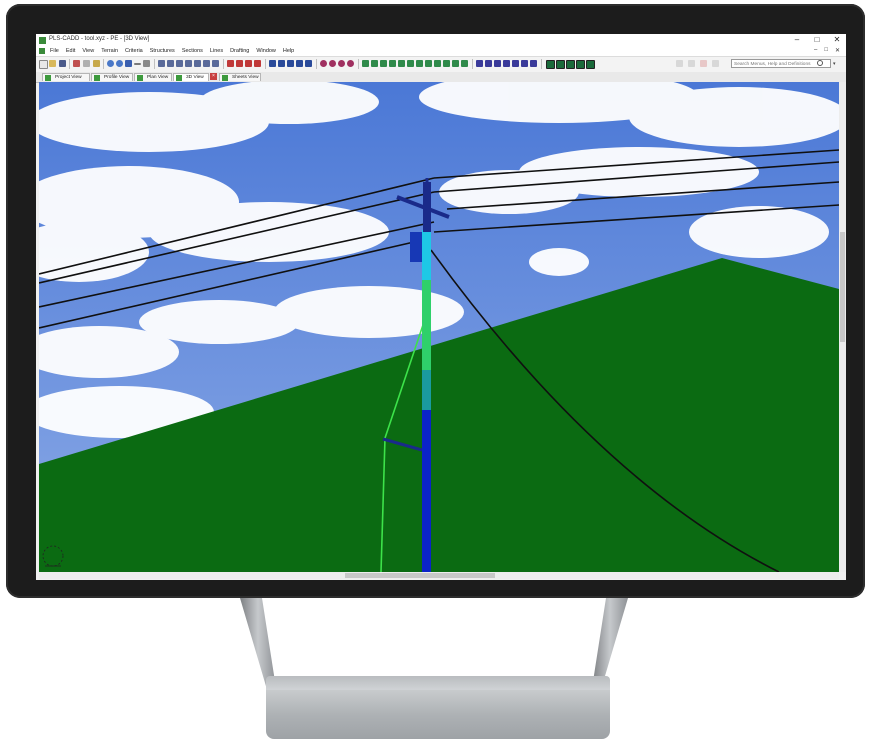  What do you see at coordinates (161, 63) in the screenshot?
I see `rotate-left-icon` at bounding box center [161, 63].